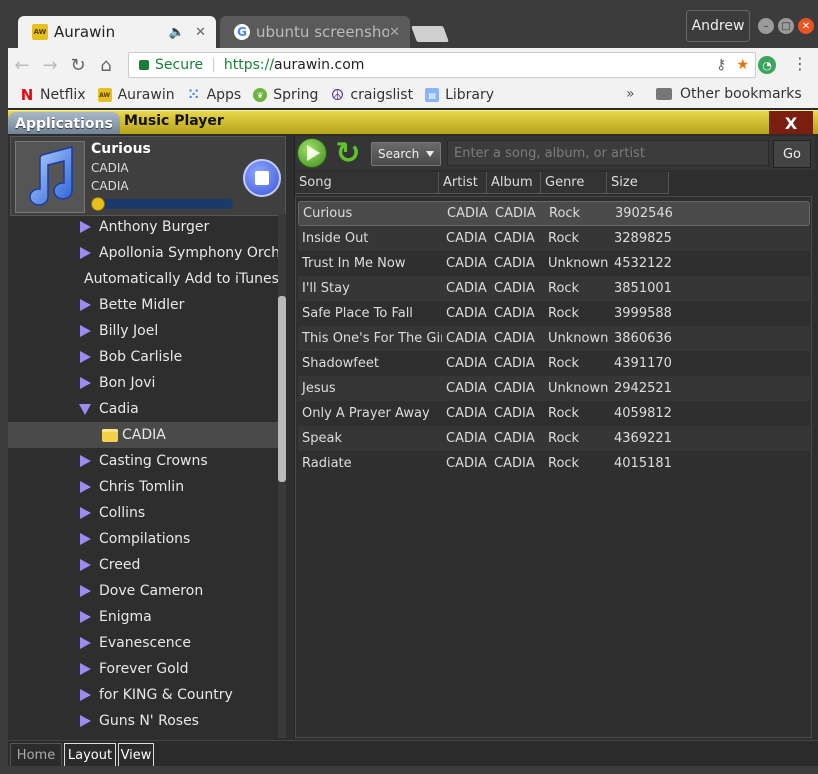 Image resolution: width=818 pixels, height=774 pixels. Describe the element at coordinates (312, 153) in the screenshot. I see `play-button` at that location.